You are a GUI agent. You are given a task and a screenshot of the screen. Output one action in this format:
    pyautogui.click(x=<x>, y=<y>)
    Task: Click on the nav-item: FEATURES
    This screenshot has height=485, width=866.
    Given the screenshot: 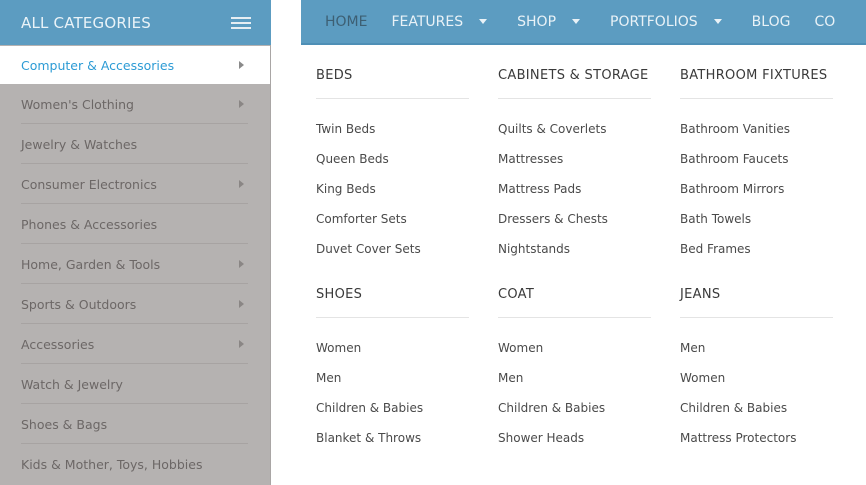 What is the action you would take?
    pyautogui.click(x=430, y=21)
    